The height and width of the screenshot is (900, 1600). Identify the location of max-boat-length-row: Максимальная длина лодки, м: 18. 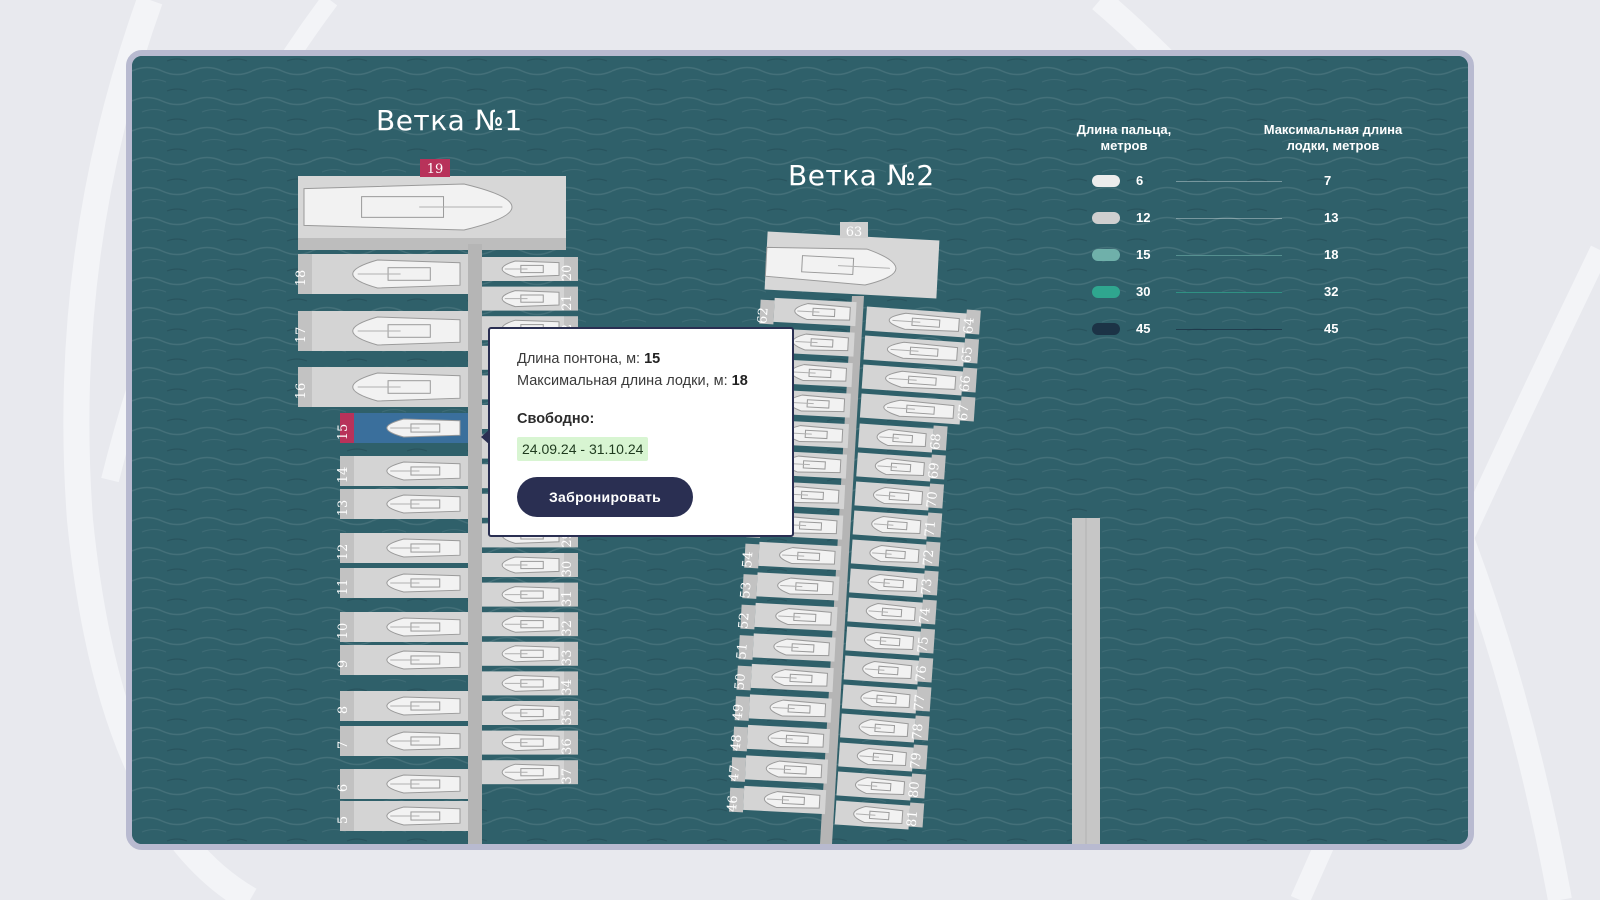
(632, 381).